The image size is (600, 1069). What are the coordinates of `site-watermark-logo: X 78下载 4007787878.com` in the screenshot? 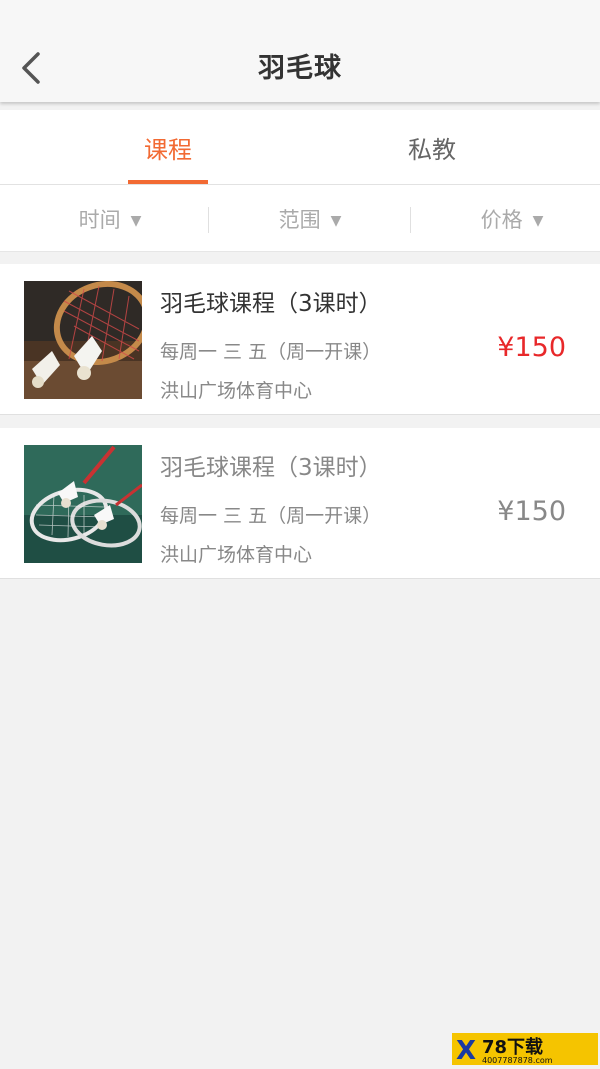 It's located at (525, 1049).